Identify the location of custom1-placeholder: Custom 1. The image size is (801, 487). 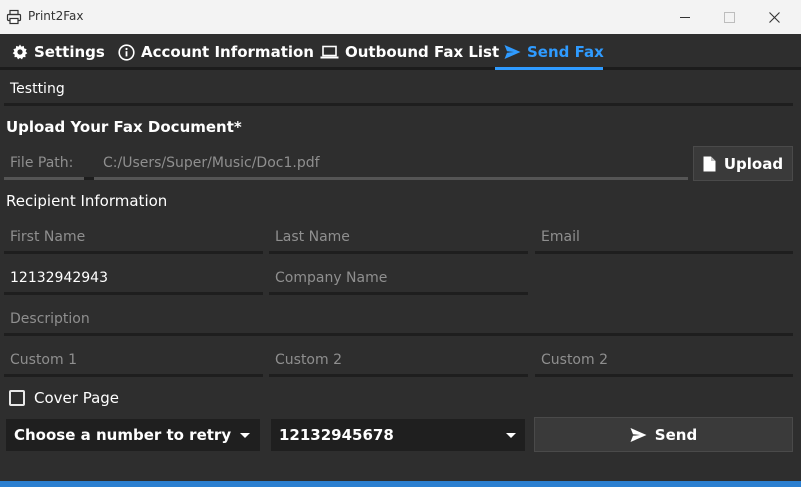
(43, 360).